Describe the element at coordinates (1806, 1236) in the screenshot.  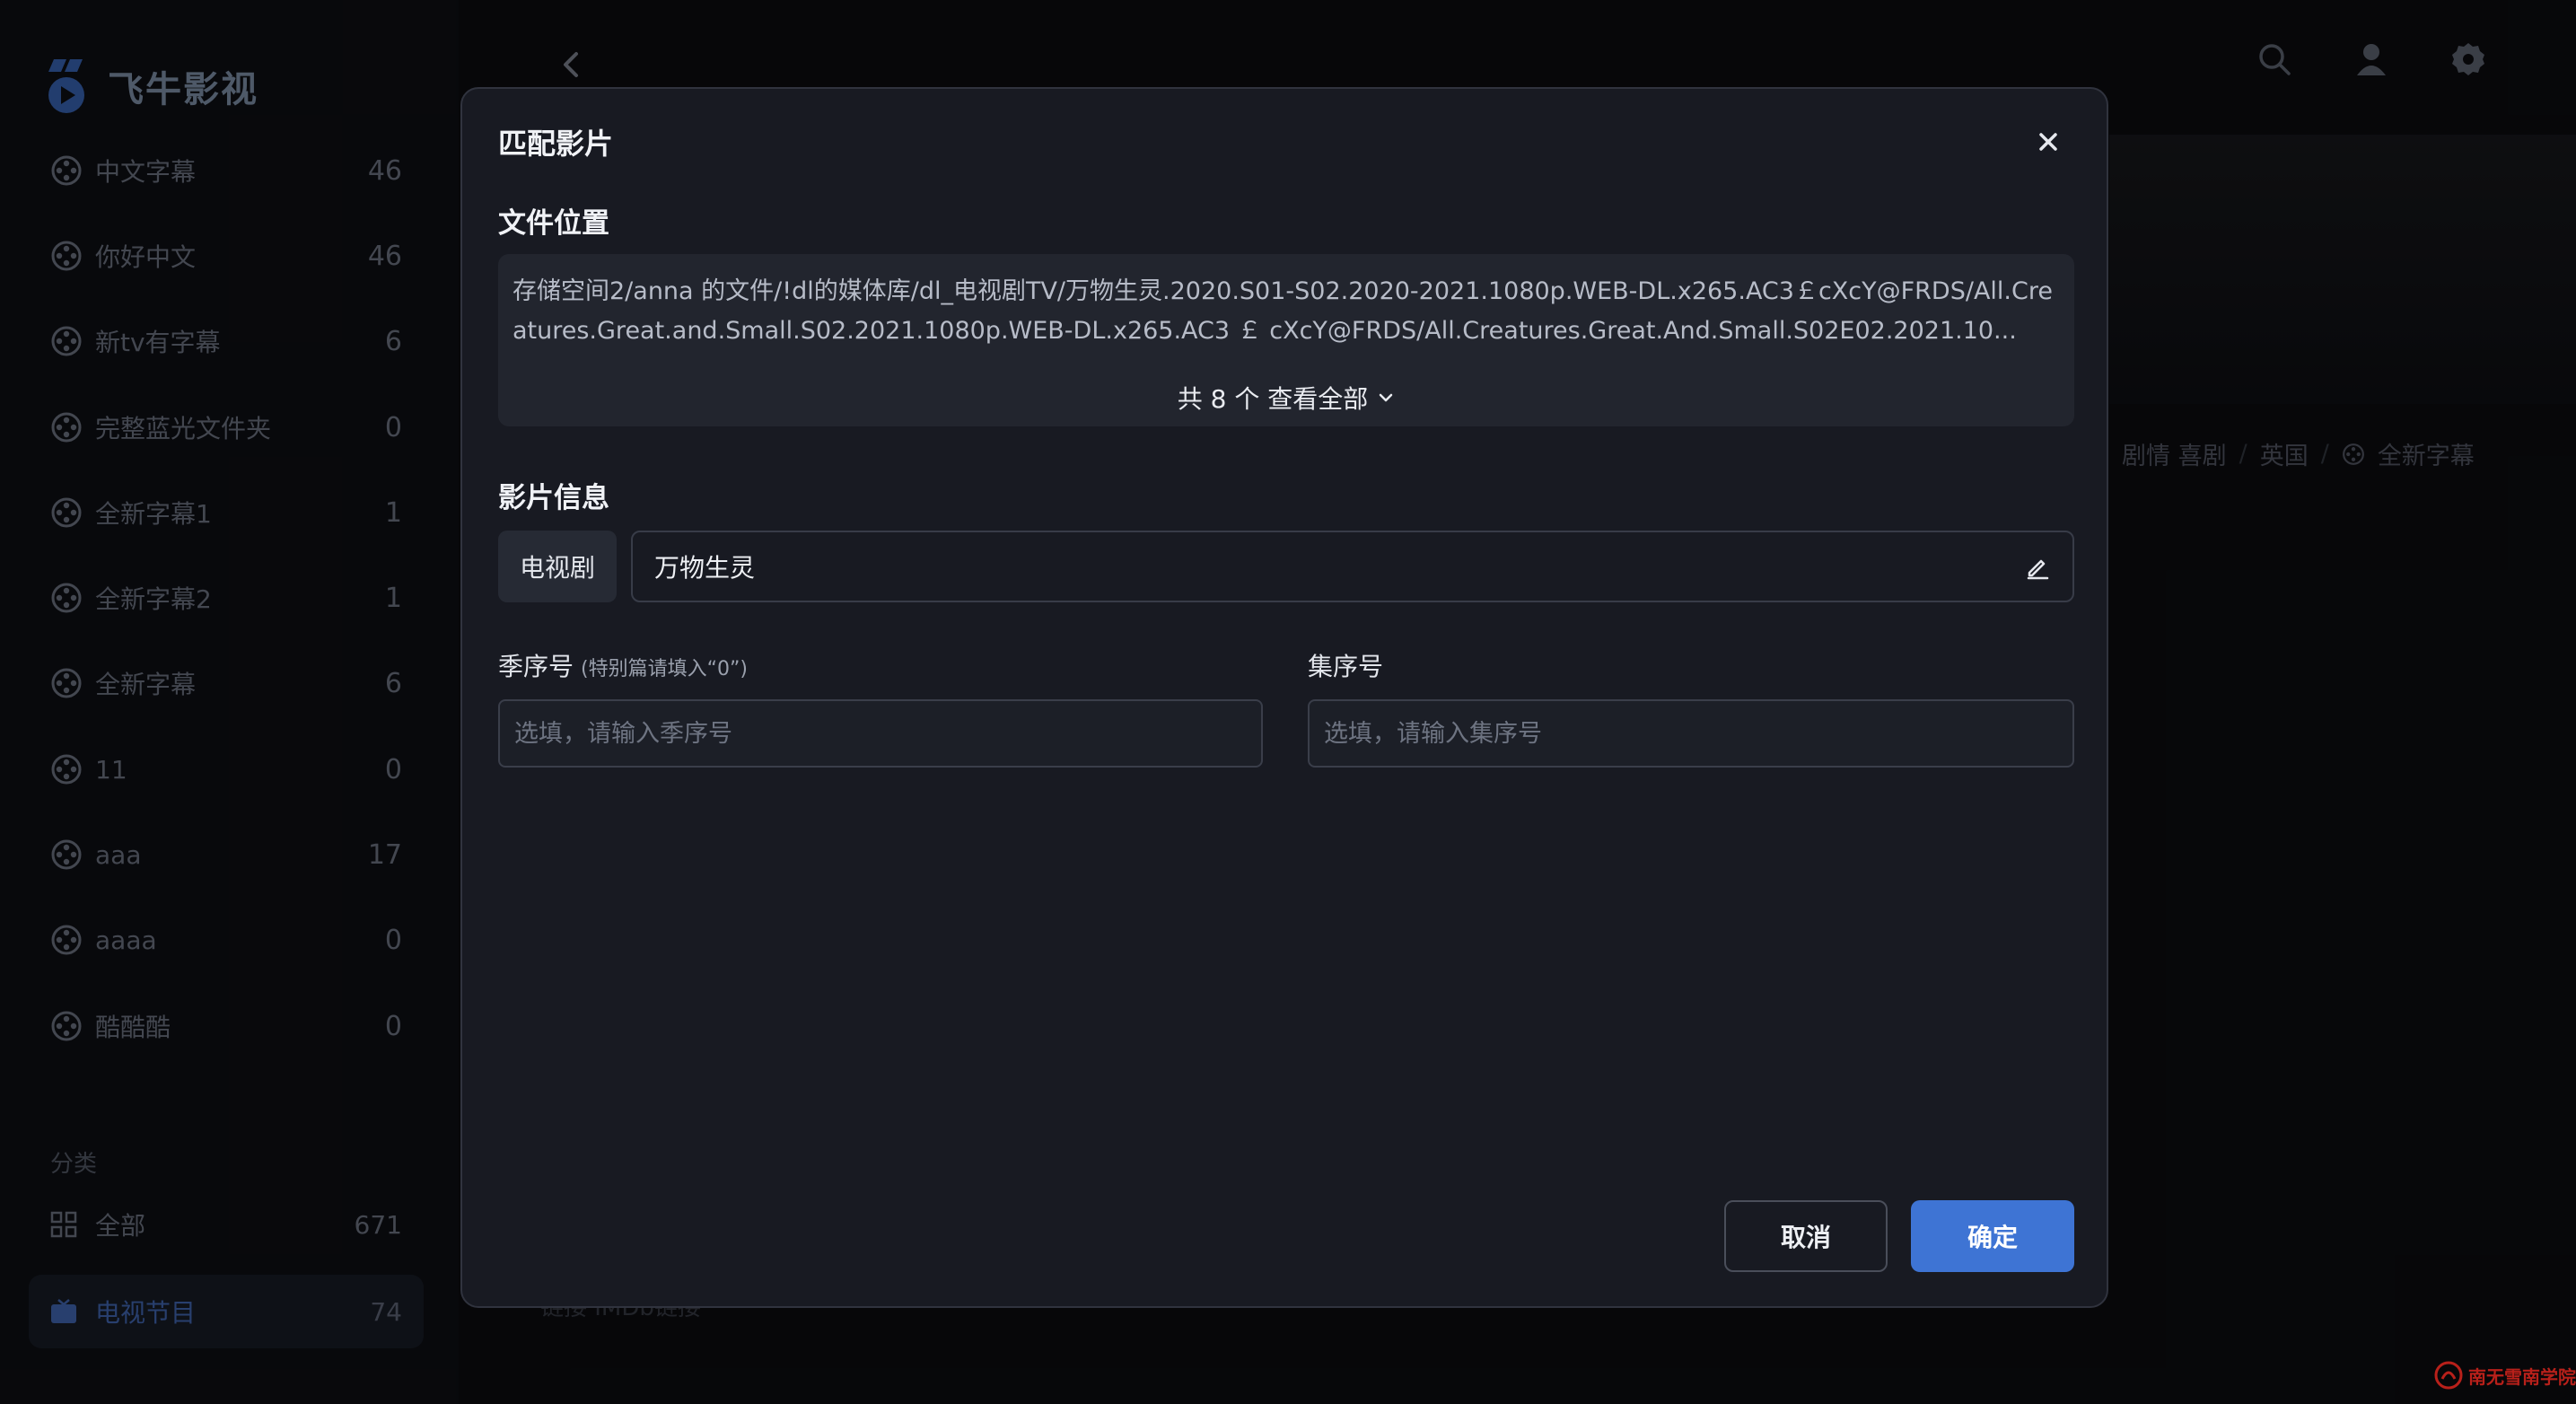
I see `cancel-button: 取消` at that location.